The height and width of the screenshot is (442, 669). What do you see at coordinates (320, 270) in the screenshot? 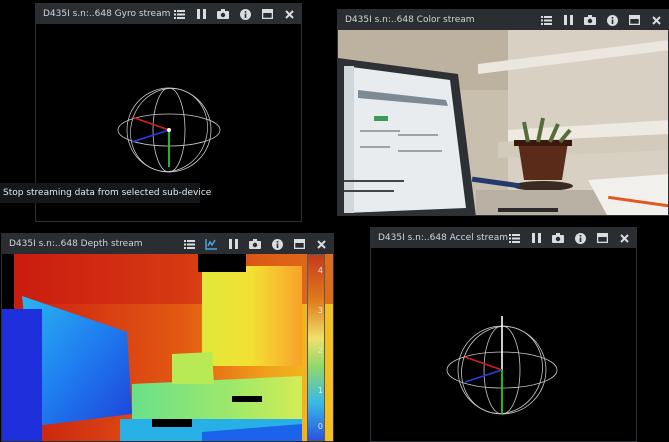
I see `depth-scale-label: 4` at bounding box center [320, 270].